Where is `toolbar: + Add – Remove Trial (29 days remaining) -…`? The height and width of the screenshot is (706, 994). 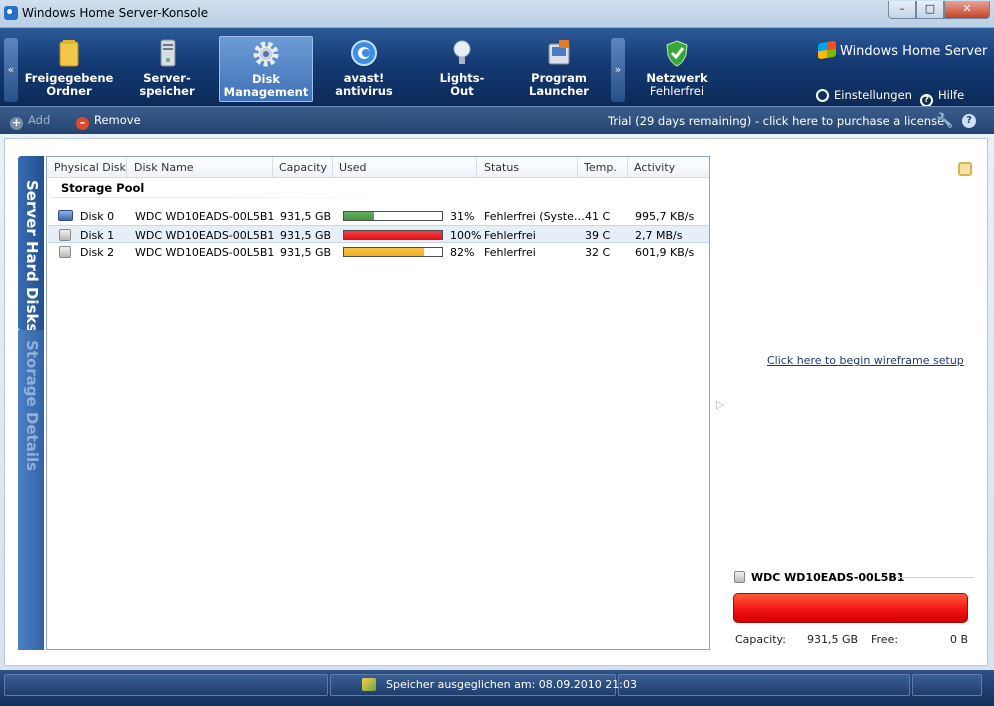
toolbar: + Add – Remove Trial (29 days remaining) -… is located at coordinates (497, 120).